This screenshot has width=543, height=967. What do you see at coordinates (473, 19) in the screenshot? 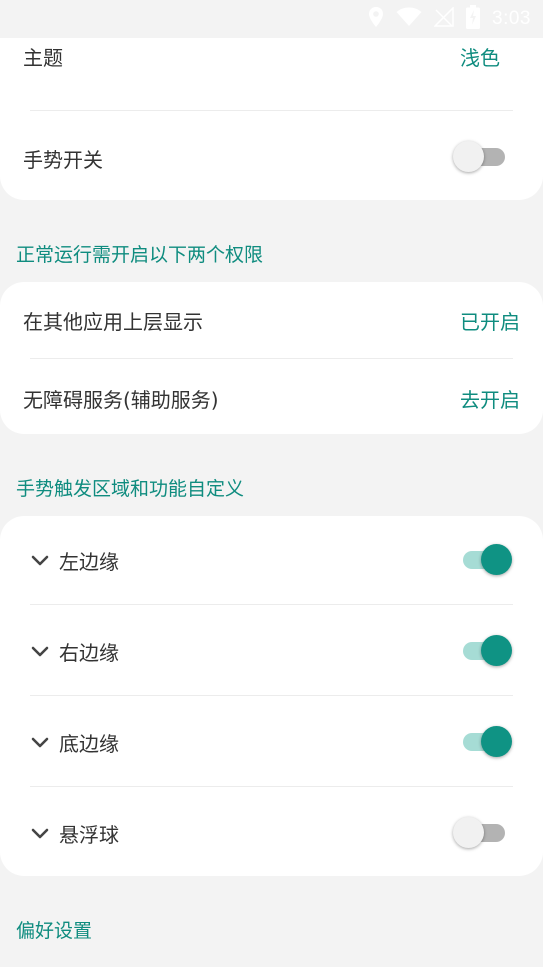
I see `battery-charging-icon` at bounding box center [473, 19].